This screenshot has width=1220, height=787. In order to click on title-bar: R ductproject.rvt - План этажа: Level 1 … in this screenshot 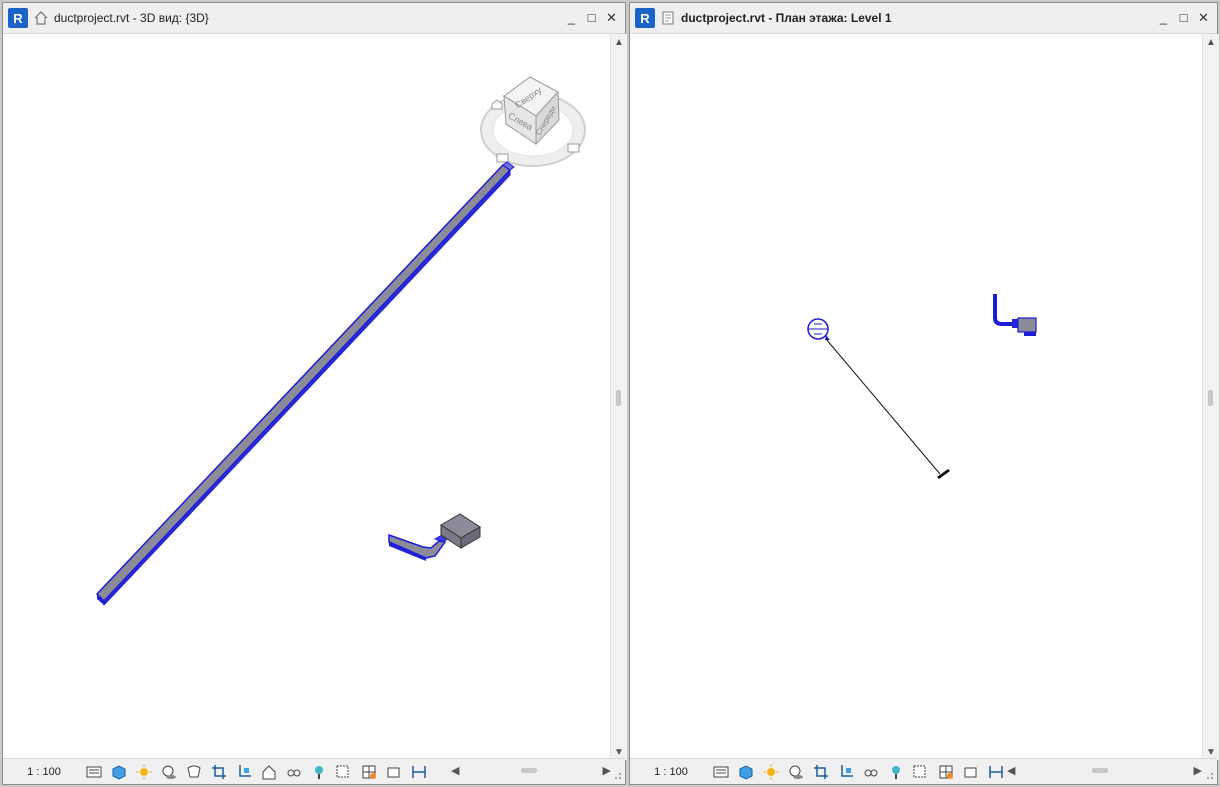, I will do `click(923, 18)`.